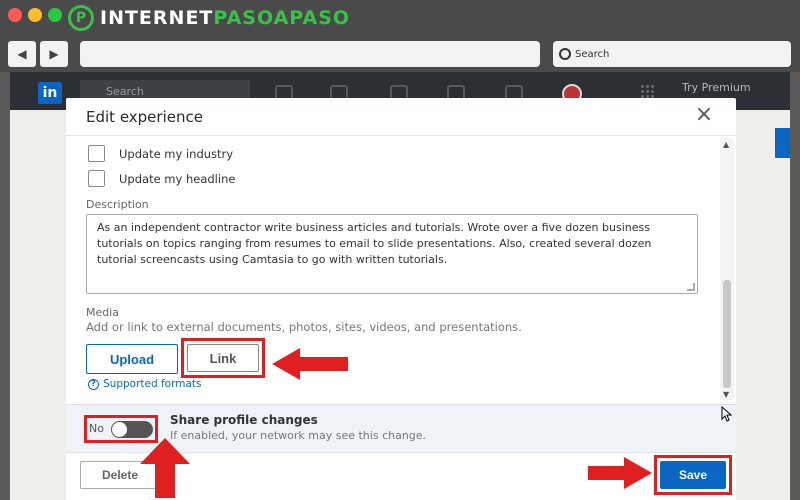 The image size is (800, 500). Describe the element at coordinates (55, 15) in the screenshot. I see `maximize-window-button` at that location.